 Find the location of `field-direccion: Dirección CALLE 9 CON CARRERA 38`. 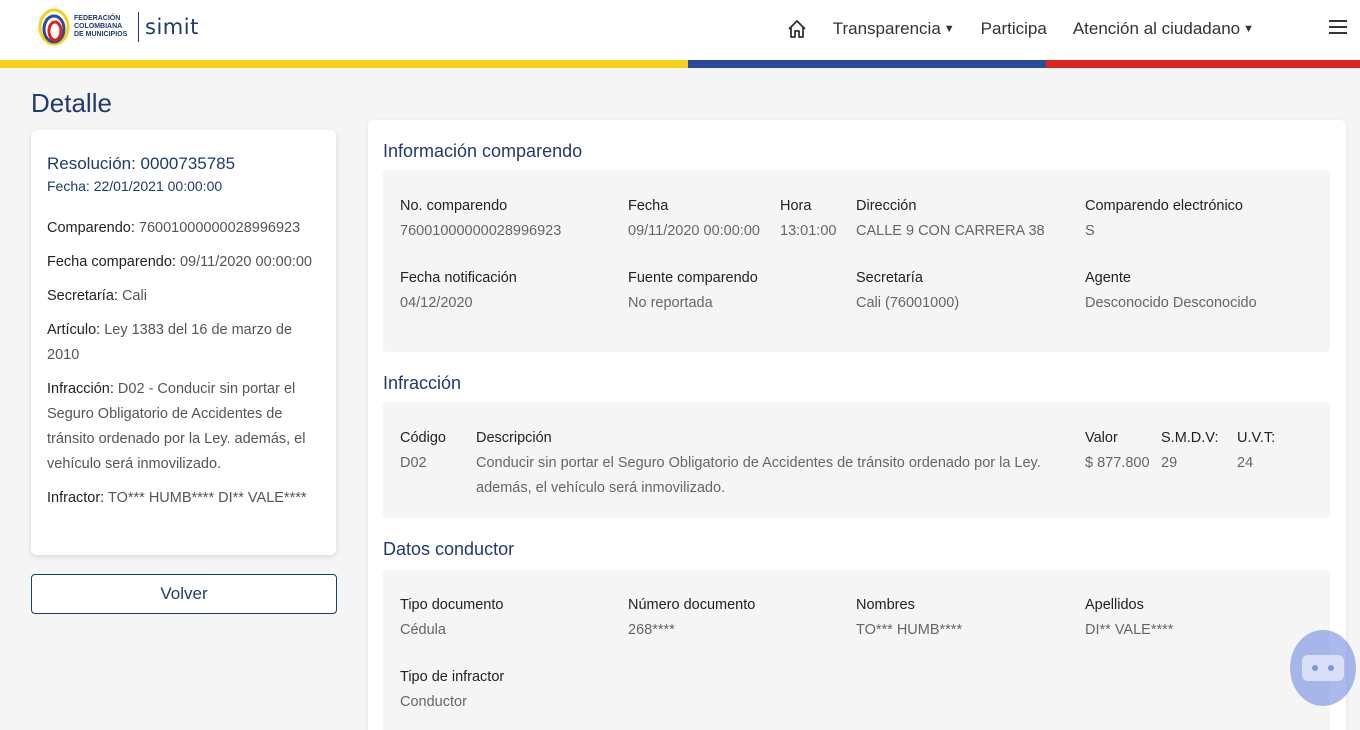

field-direccion: Dirección CALLE 9 CON CARRERA 38 is located at coordinates (950, 218).